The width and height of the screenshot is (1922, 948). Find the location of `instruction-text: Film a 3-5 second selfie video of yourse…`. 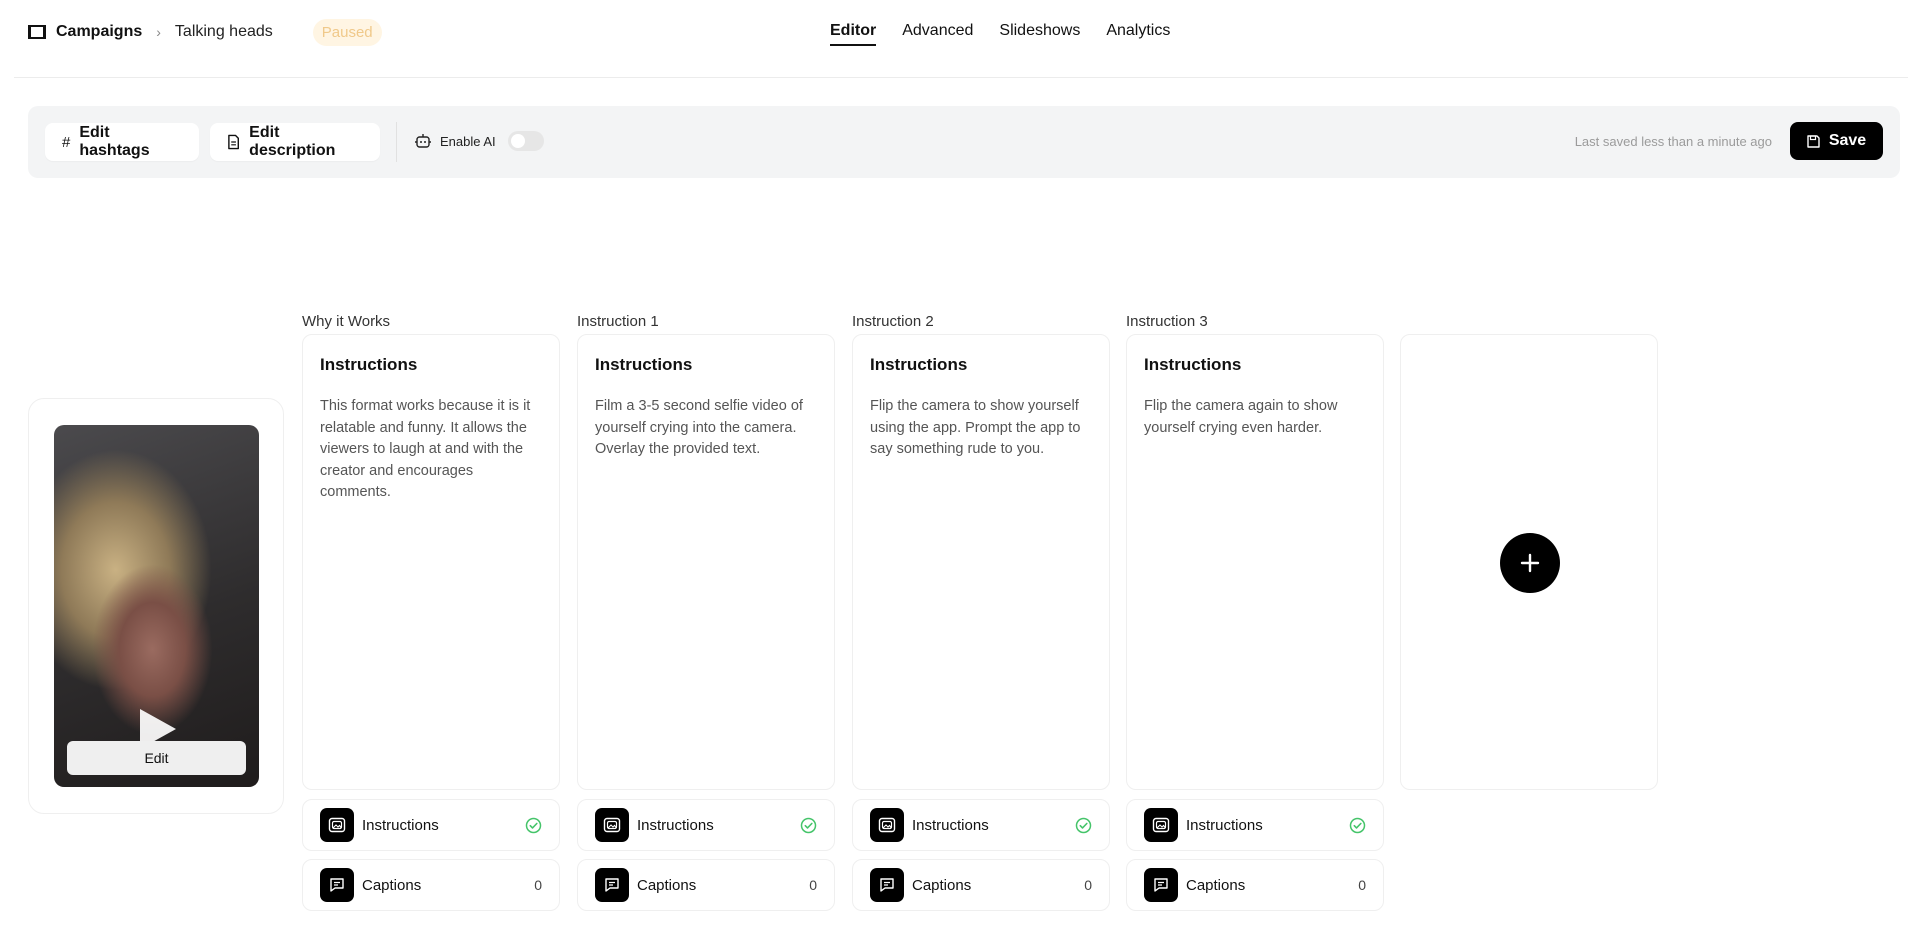

instruction-text: Film a 3-5 second selfie video of yourse… is located at coordinates (699, 427).